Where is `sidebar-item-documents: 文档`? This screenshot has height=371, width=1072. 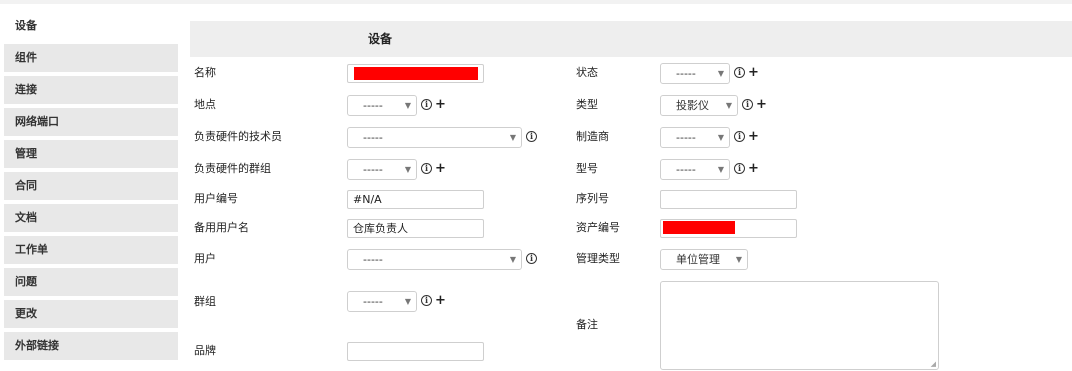
sidebar-item-documents: 文档 is located at coordinates (91, 218).